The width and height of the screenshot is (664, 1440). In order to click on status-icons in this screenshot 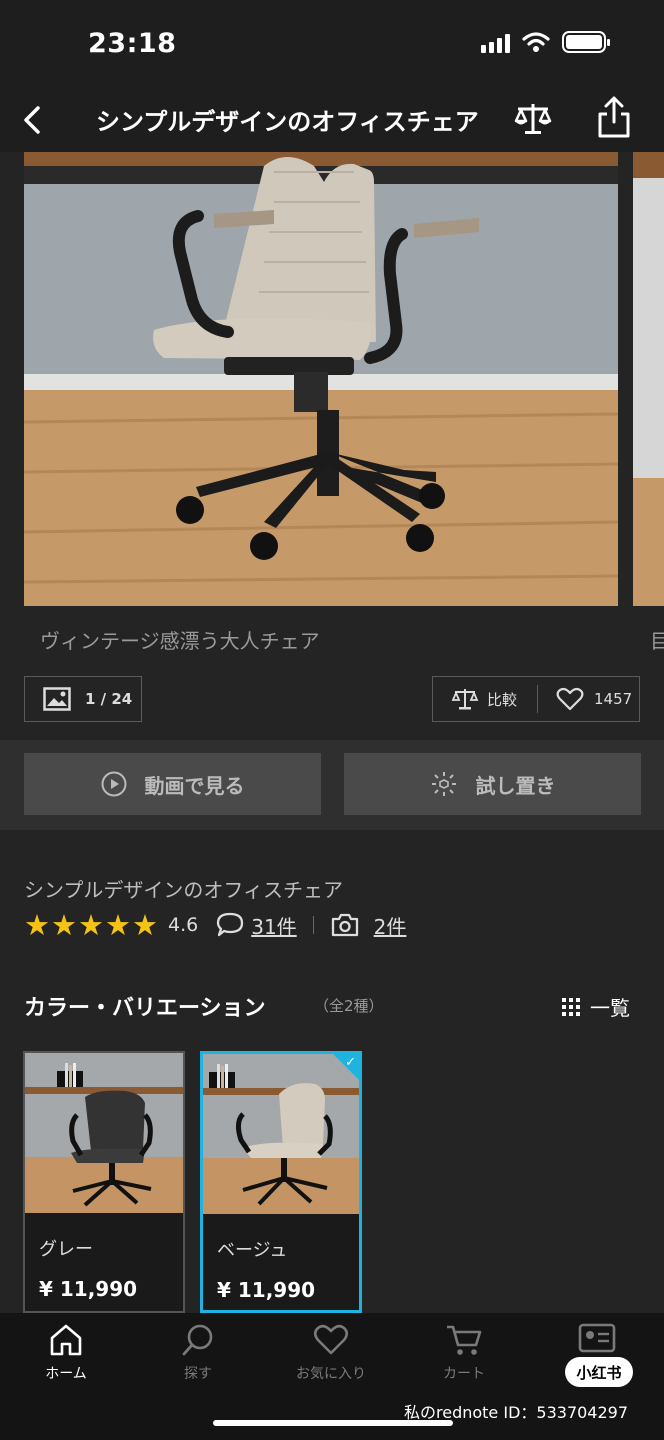, I will do `click(545, 42)`.